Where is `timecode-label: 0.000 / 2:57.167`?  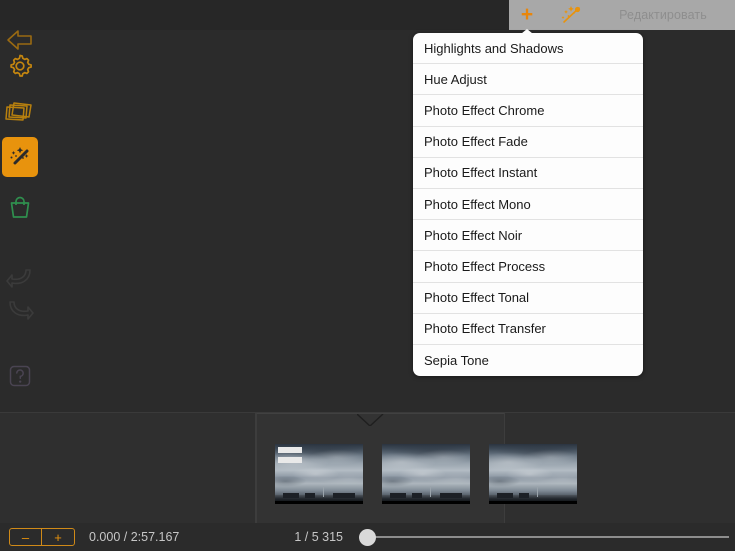 timecode-label: 0.000 / 2:57.167 is located at coordinates (134, 537).